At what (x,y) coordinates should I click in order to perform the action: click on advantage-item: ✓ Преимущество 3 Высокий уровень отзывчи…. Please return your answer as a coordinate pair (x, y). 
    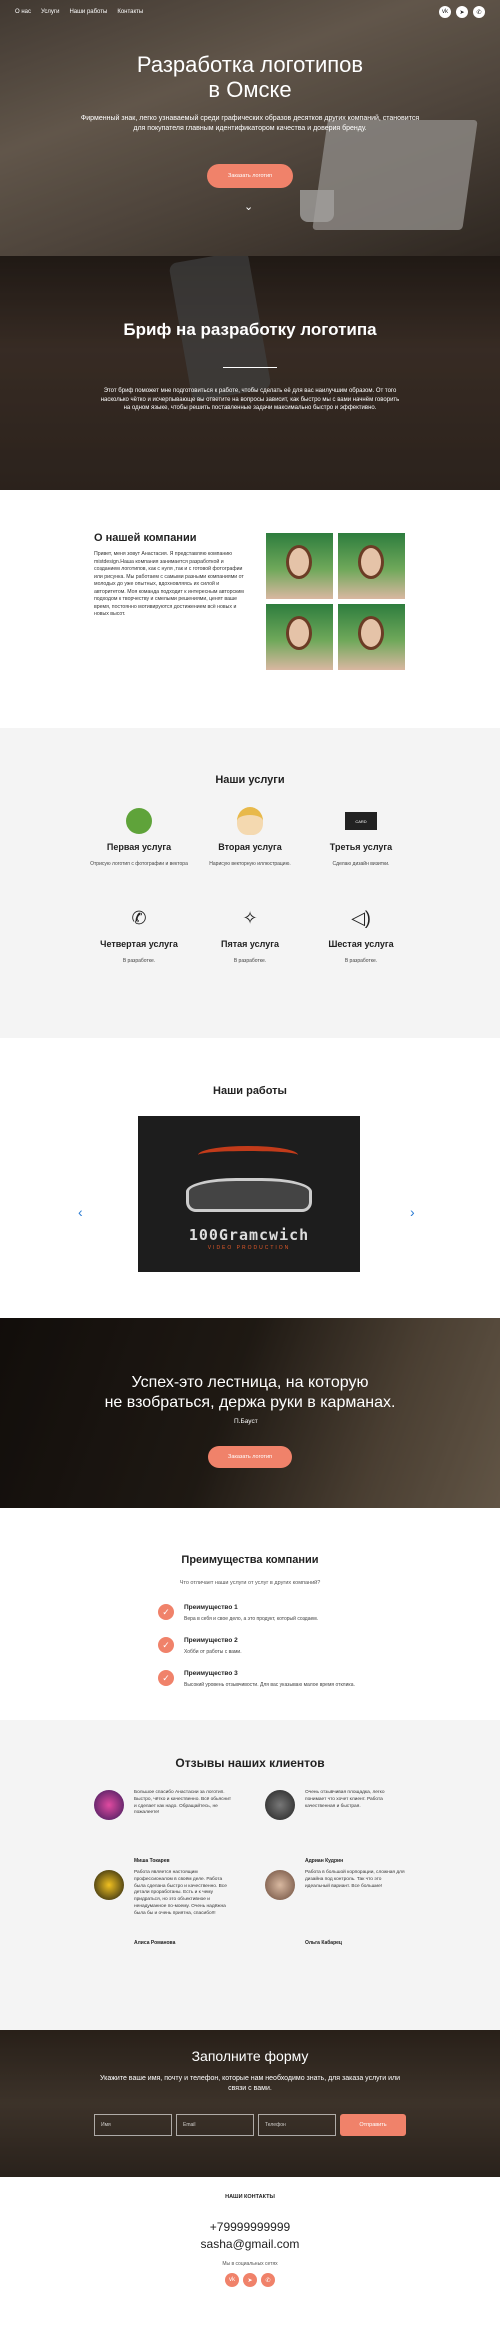
    Looking at the image, I should click on (258, 1679).